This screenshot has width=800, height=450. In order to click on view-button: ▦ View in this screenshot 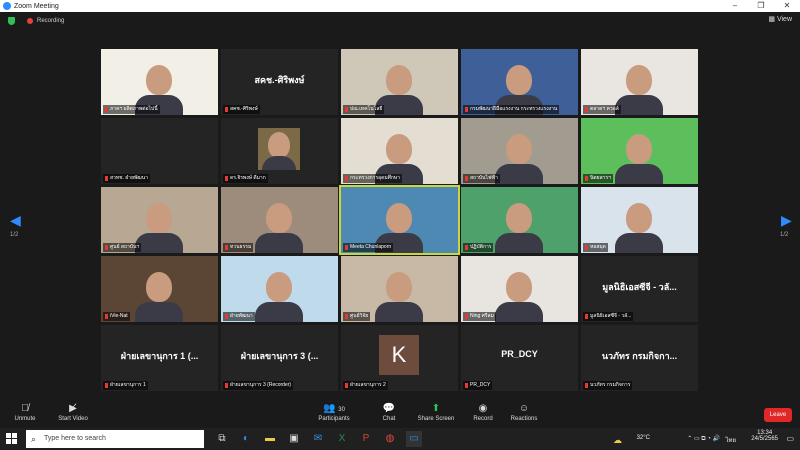, I will do `click(780, 19)`.